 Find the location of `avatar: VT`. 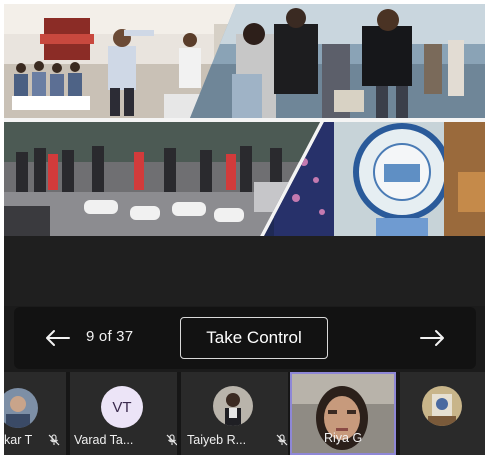

avatar: VT is located at coordinates (122, 407).